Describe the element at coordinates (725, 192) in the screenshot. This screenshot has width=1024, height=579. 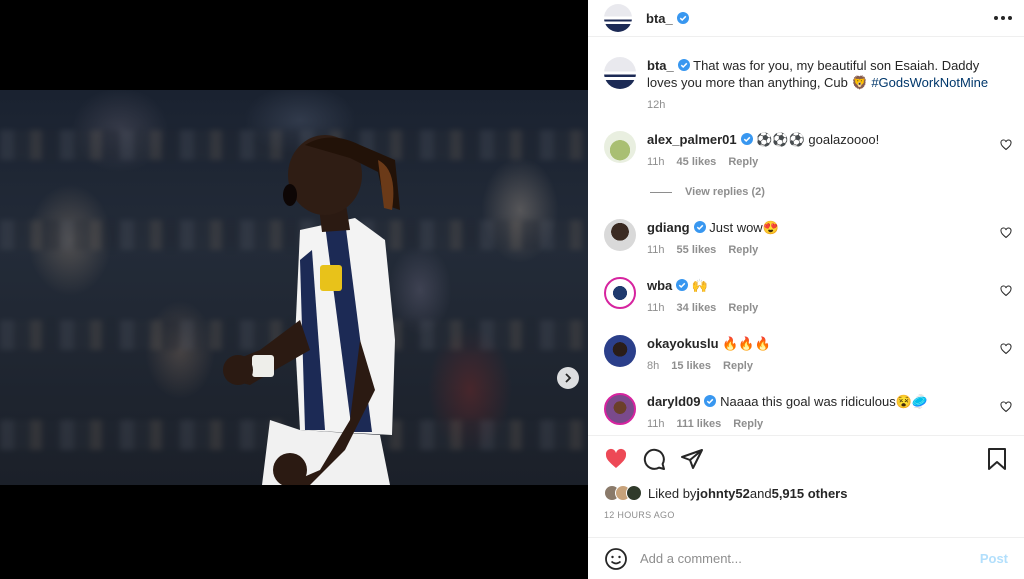
I see `view-replies-label: View replies (2)` at that location.